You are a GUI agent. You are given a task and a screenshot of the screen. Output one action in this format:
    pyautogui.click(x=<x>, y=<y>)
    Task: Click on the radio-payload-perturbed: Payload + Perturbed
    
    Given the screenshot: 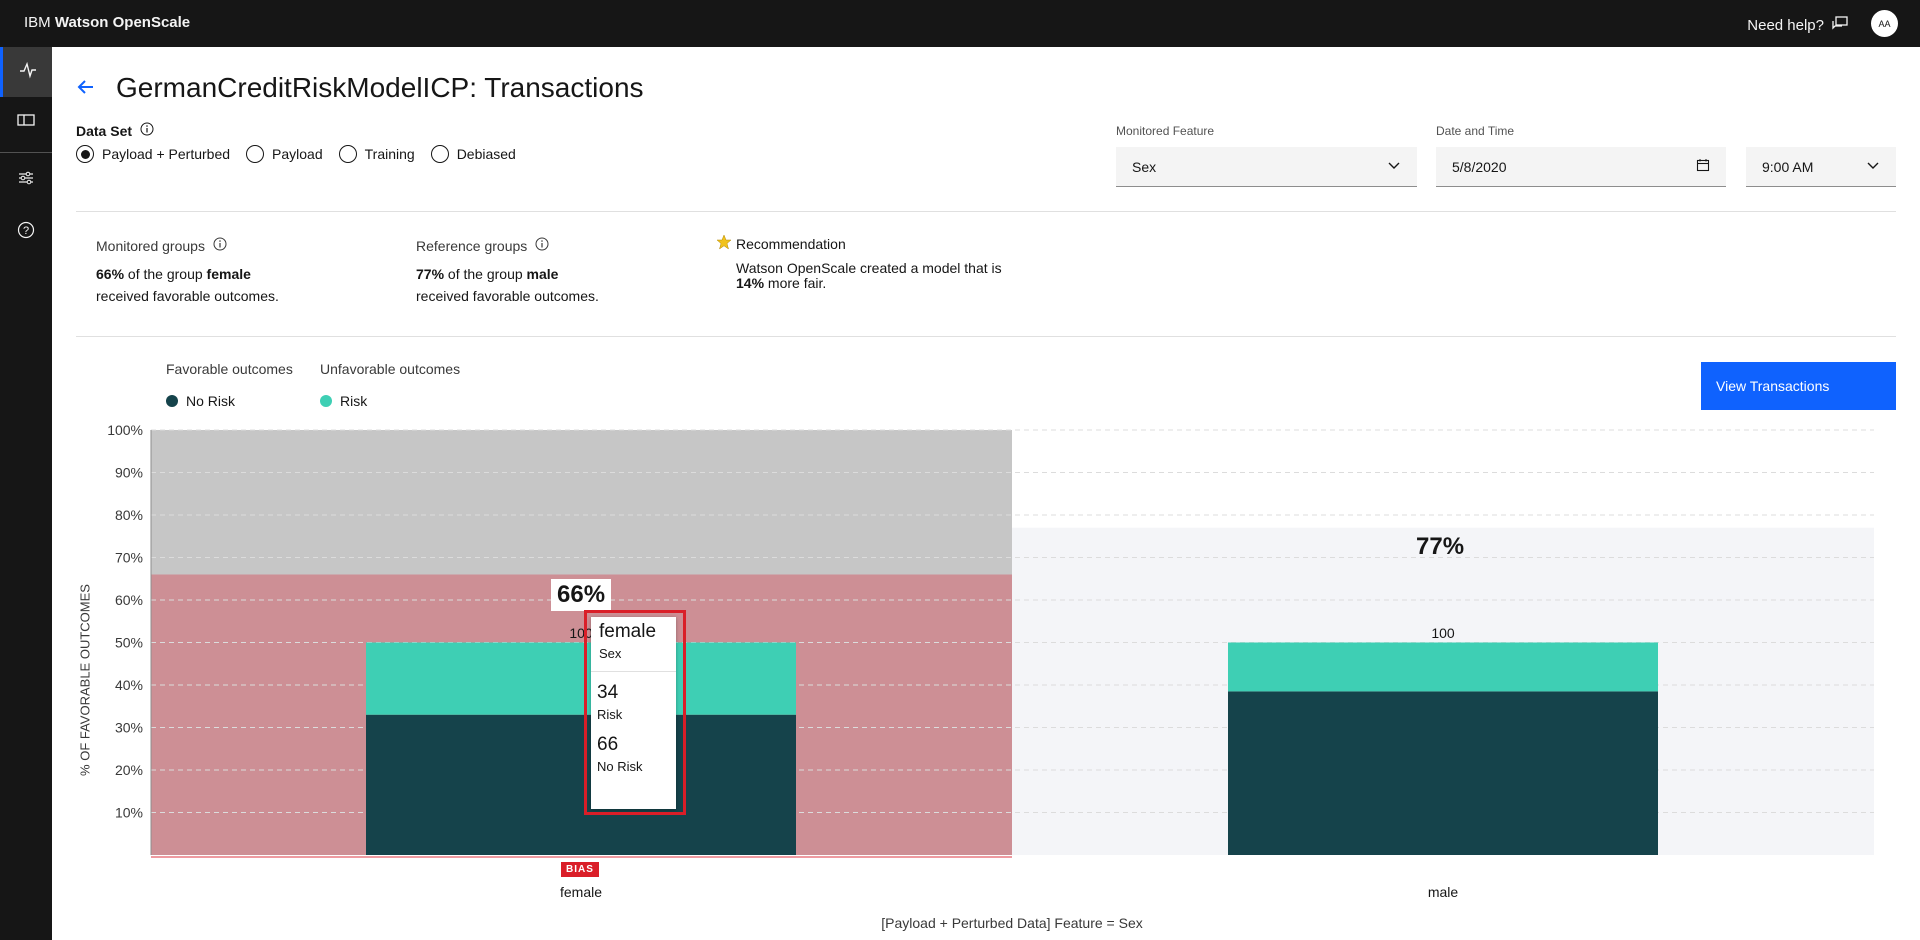 What is the action you would take?
    pyautogui.click(x=153, y=154)
    